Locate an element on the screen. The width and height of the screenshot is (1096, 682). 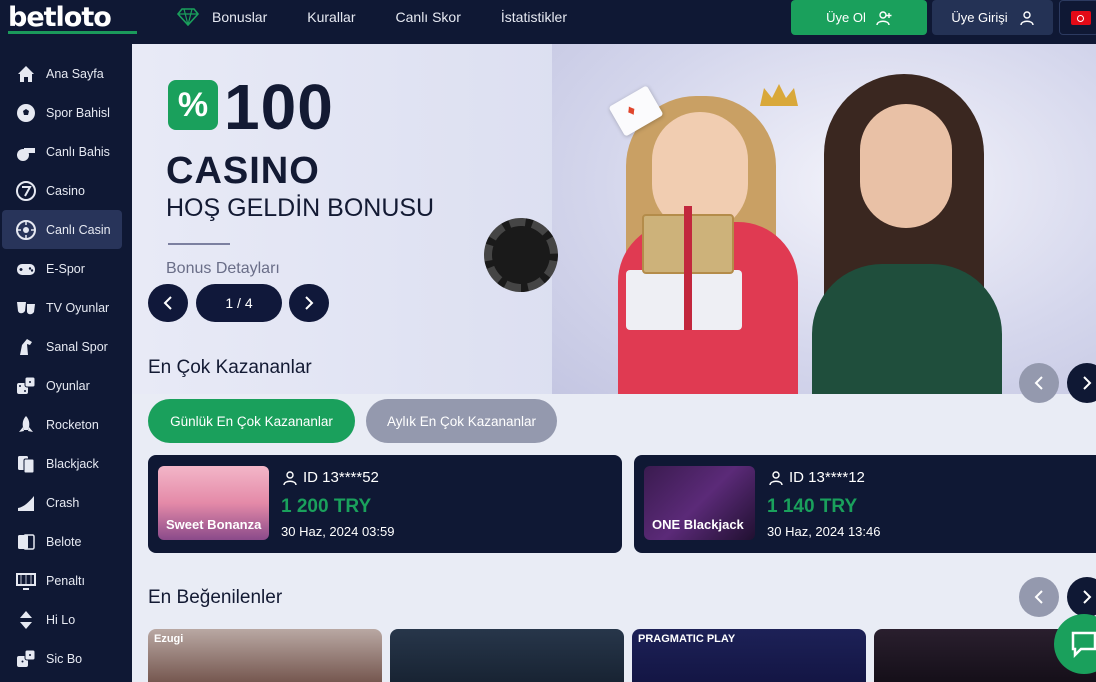
sidebar-item-live-betting: Canlı Bahis is located at coordinates (62, 151).